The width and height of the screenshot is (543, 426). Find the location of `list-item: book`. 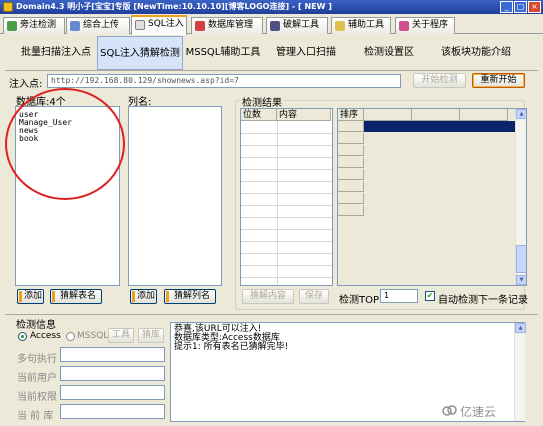

list-item: book is located at coordinates (69, 139).